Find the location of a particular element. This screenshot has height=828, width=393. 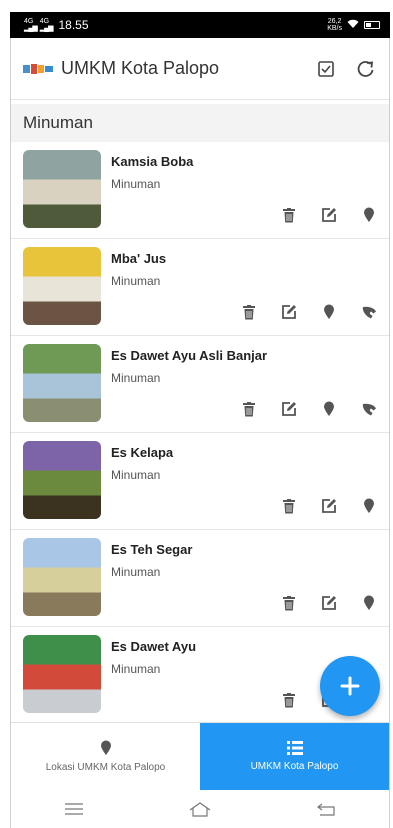

item-name: Es Dawet Ayu is located at coordinates (154, 646).